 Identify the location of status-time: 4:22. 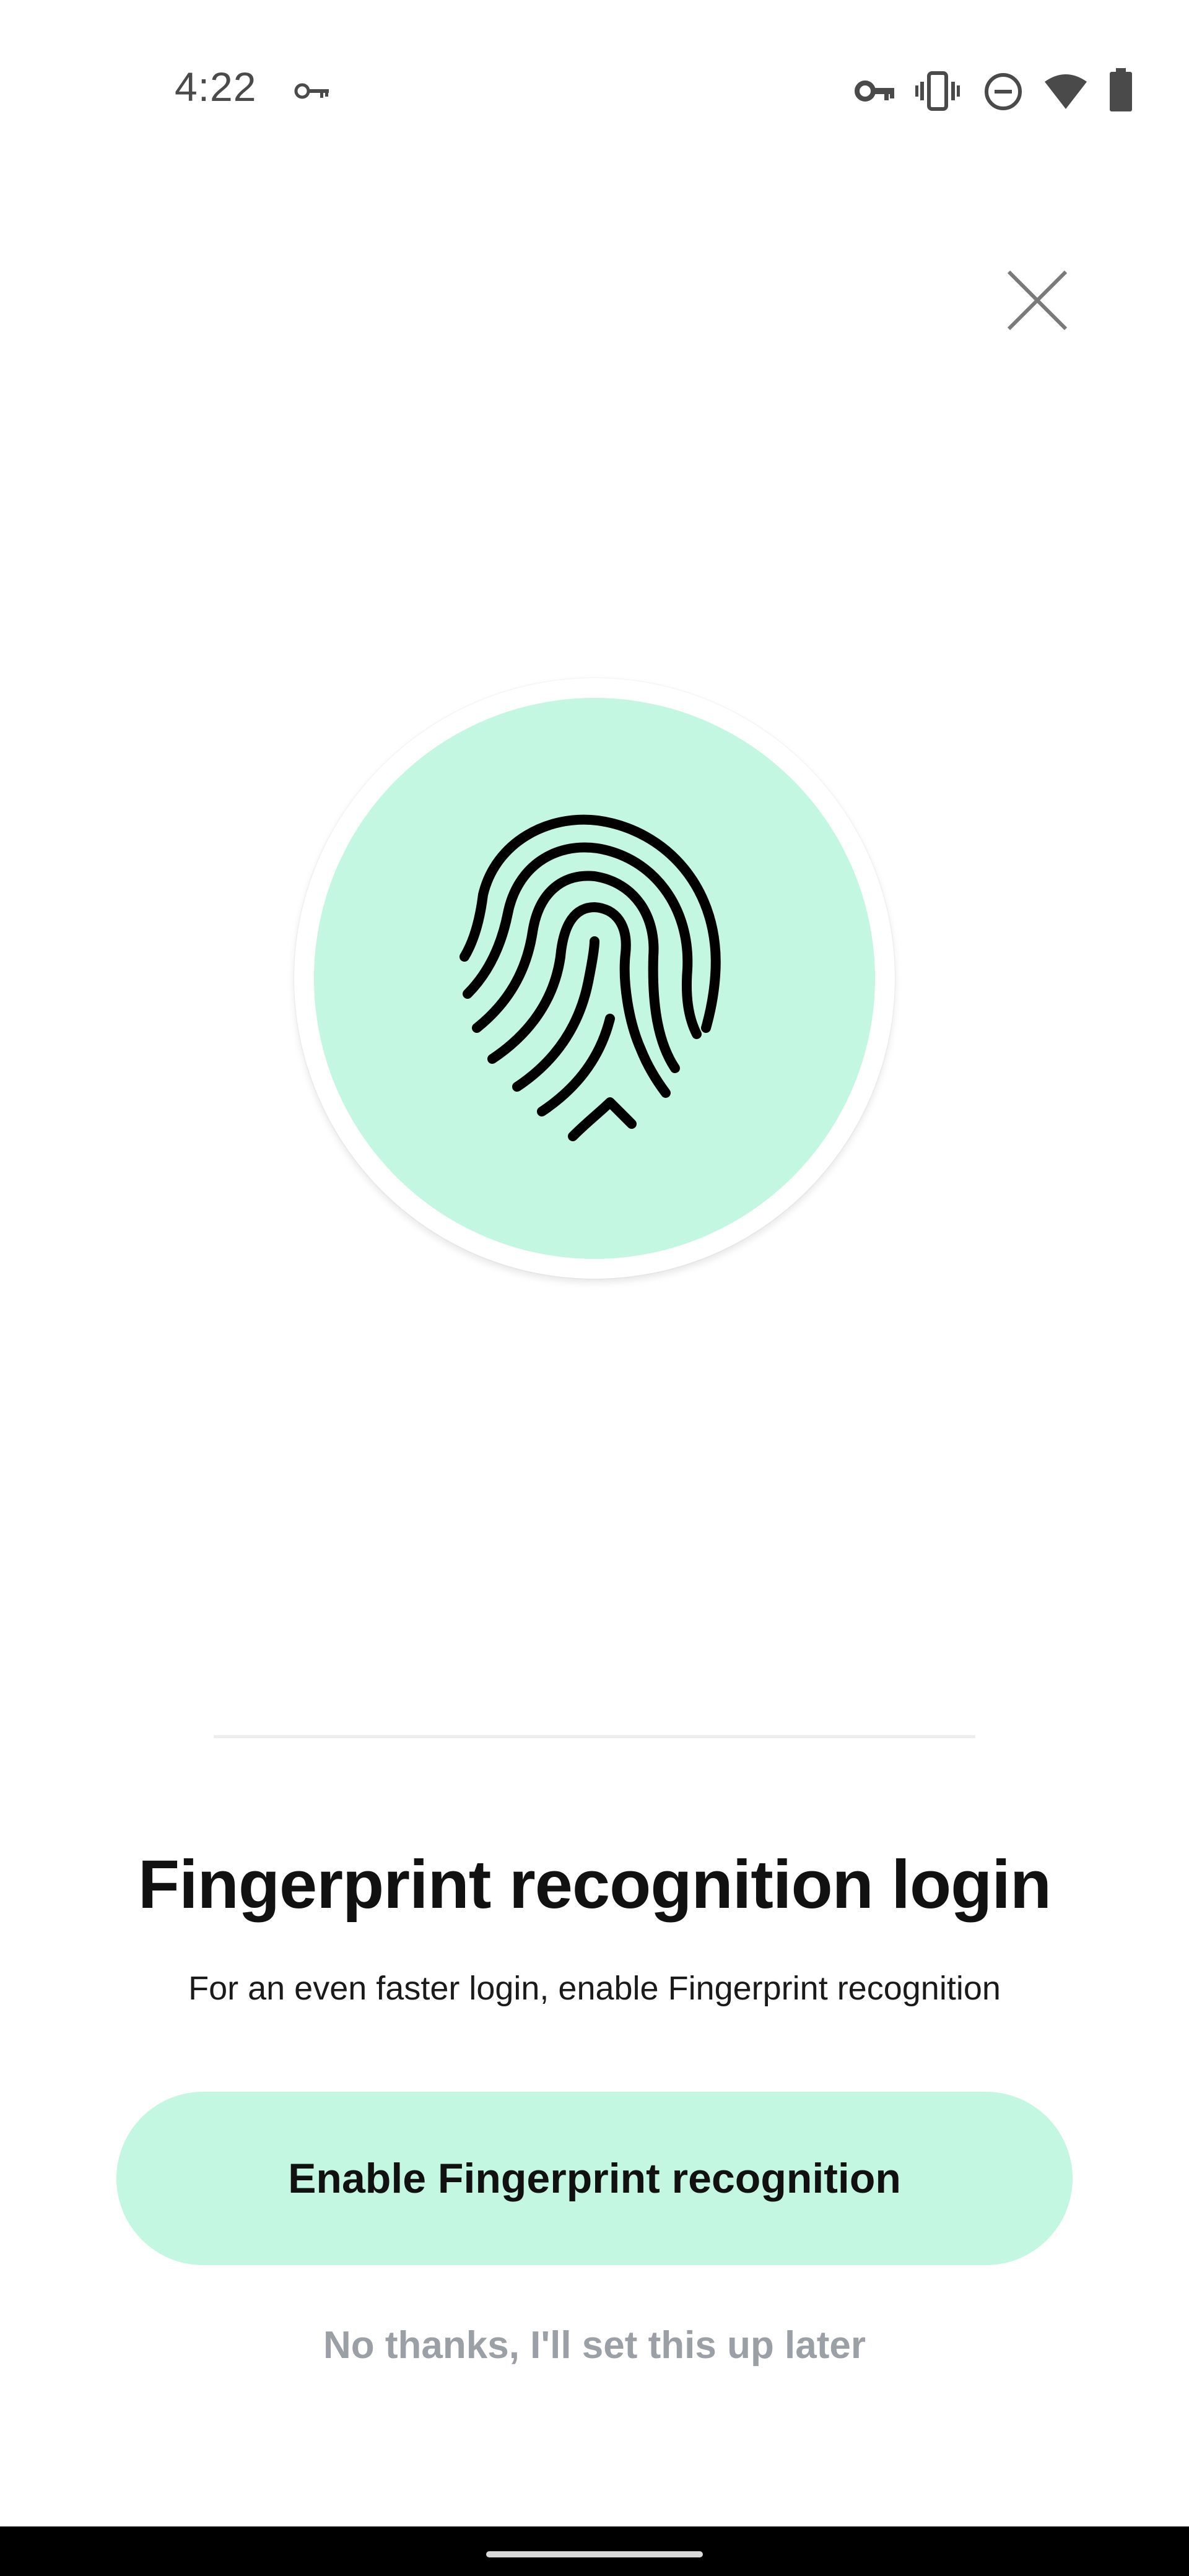
(216, 87).